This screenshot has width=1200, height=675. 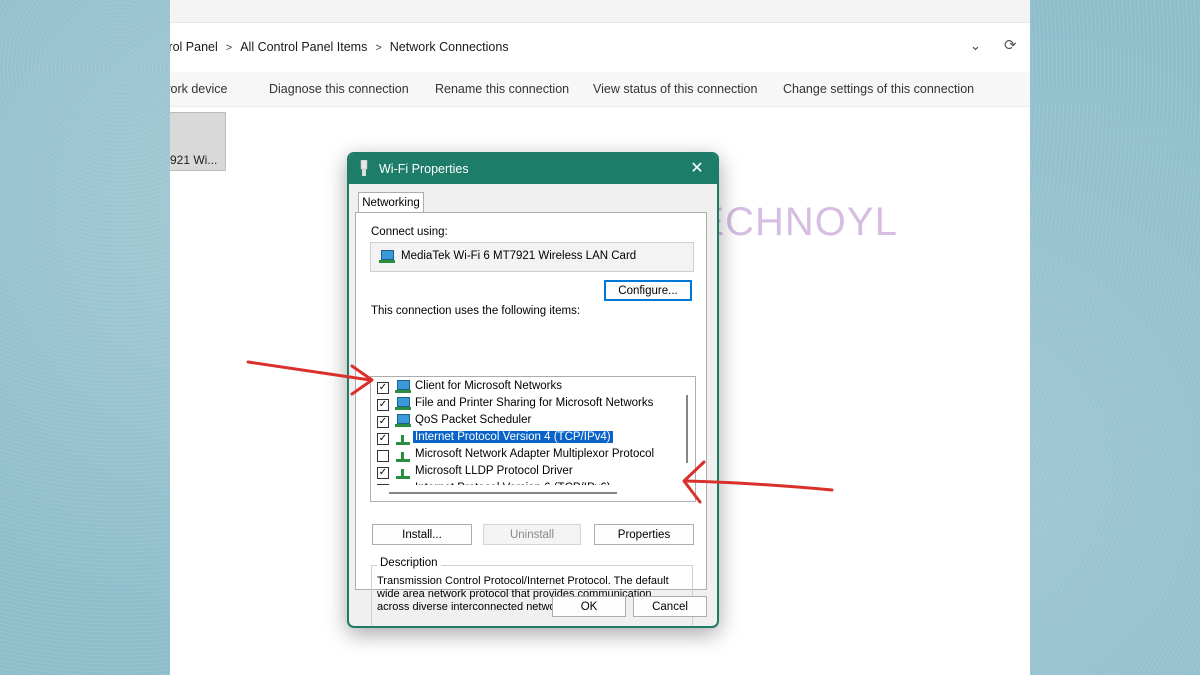 I want to click on annotation-arrows, so click(x=540, y=432).